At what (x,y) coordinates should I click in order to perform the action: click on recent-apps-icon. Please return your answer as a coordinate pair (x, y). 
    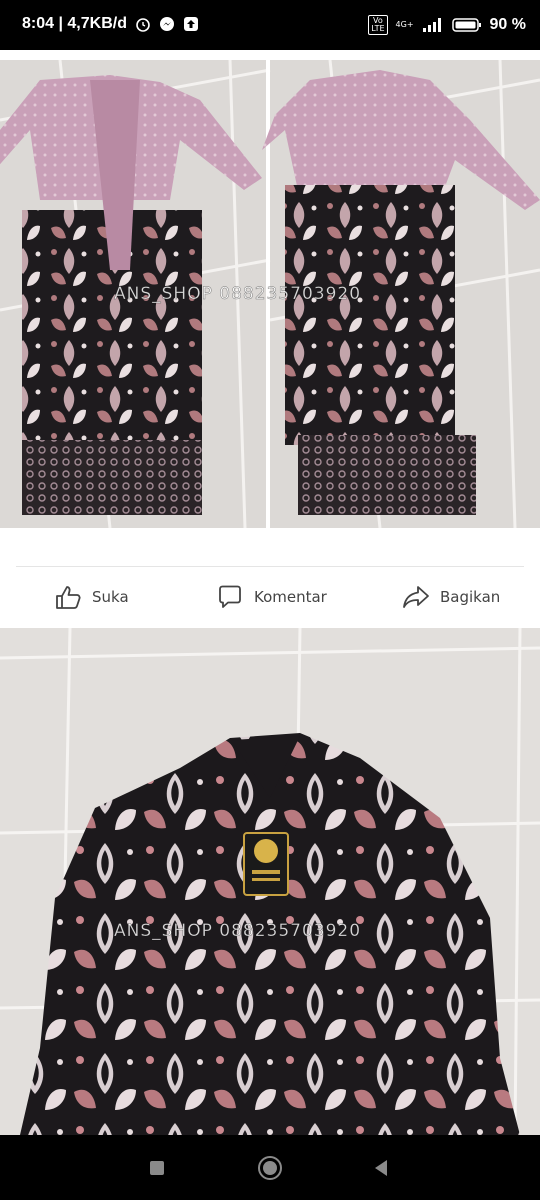
    Looking at the image, I should click on (157, 1168).